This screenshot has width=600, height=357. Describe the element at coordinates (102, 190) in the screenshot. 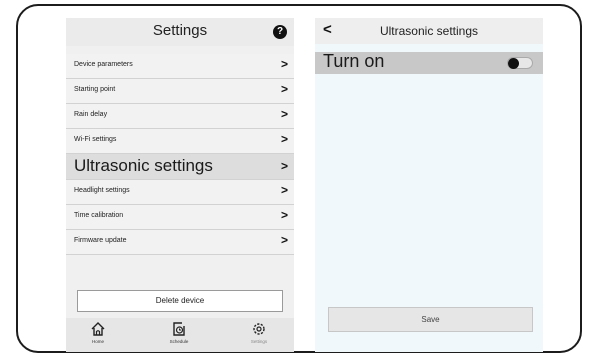

I see `menu-item-label: Headlight settings` at that location.